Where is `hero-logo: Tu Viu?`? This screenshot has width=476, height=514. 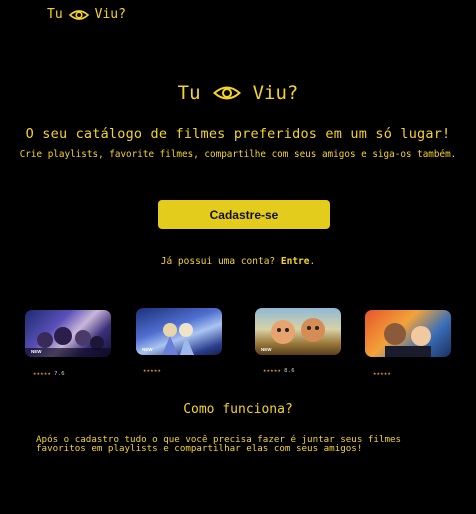
hero-logo: Tu Viu? is located at coordinates (238, 93).